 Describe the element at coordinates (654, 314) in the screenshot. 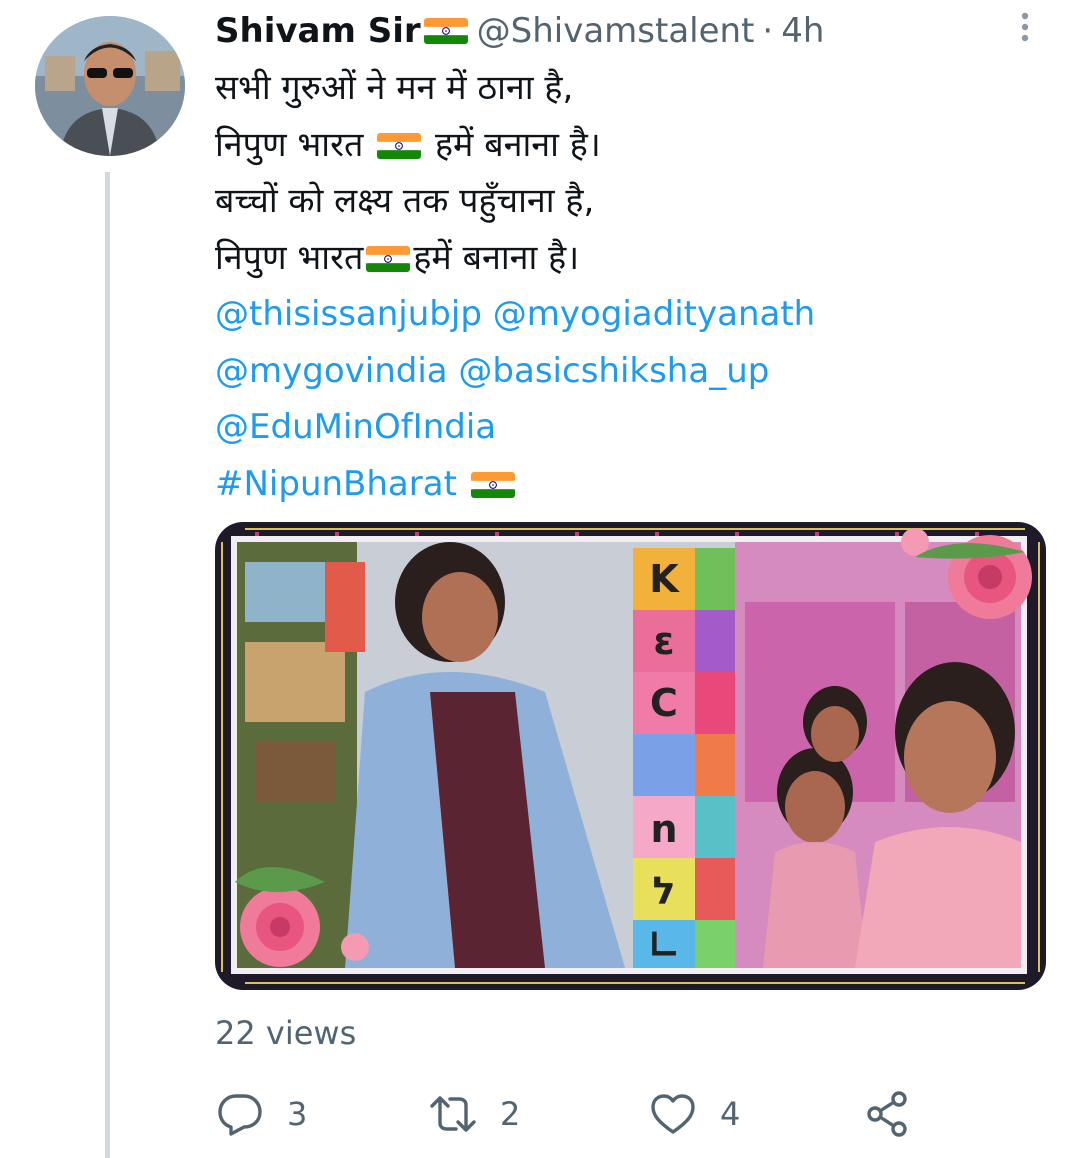

I see `mention-link: @myogiadityanath` at that location.